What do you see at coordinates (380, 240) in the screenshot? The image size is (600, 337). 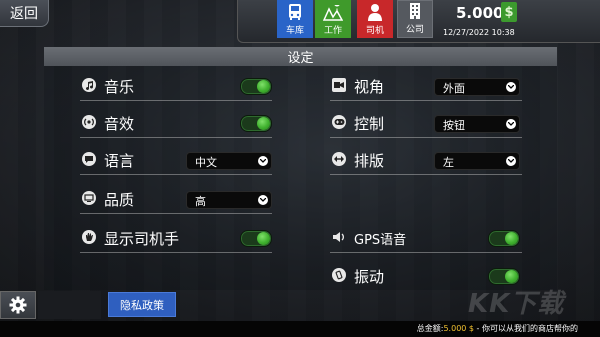 I see `setting-label-gps-voice: GPS语音` at bounding box center [380, 240].